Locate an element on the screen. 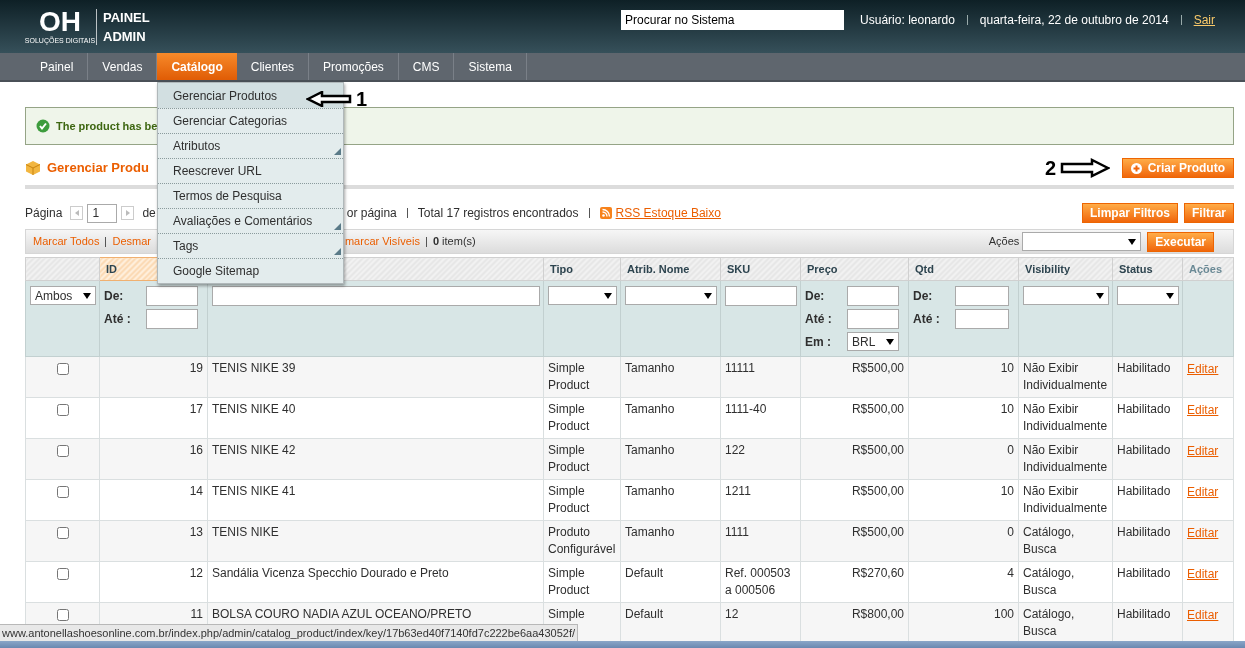 The image size is (1245, 648). select-visible-link: marcar Visíveis is located at coordinates (382, 241).